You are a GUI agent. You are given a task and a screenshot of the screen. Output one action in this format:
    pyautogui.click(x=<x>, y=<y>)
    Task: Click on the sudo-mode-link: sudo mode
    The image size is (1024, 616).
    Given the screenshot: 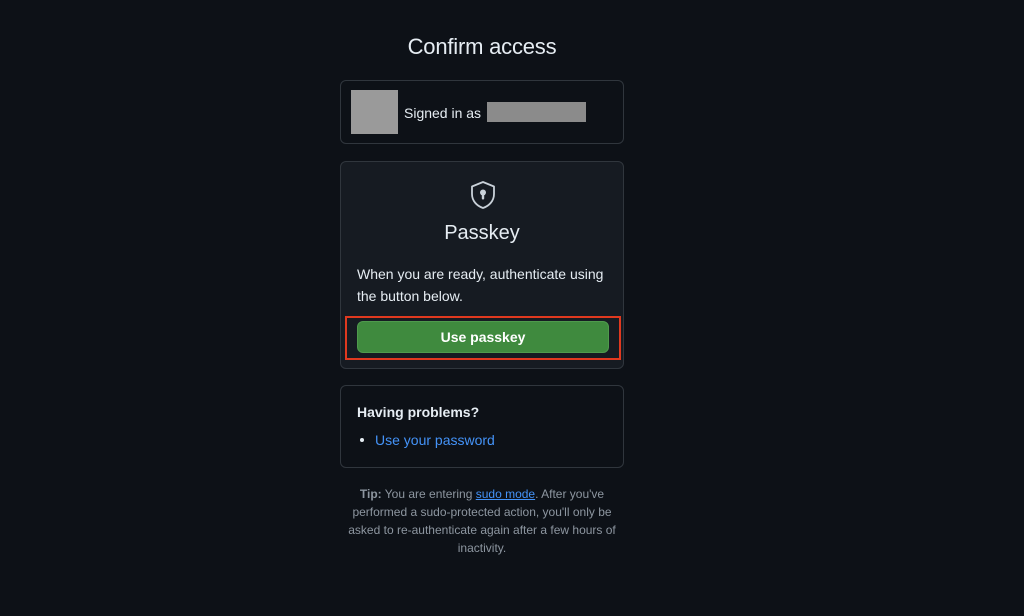 What is the action you would take?
    pyautogui.click(x=505, y=494)
    